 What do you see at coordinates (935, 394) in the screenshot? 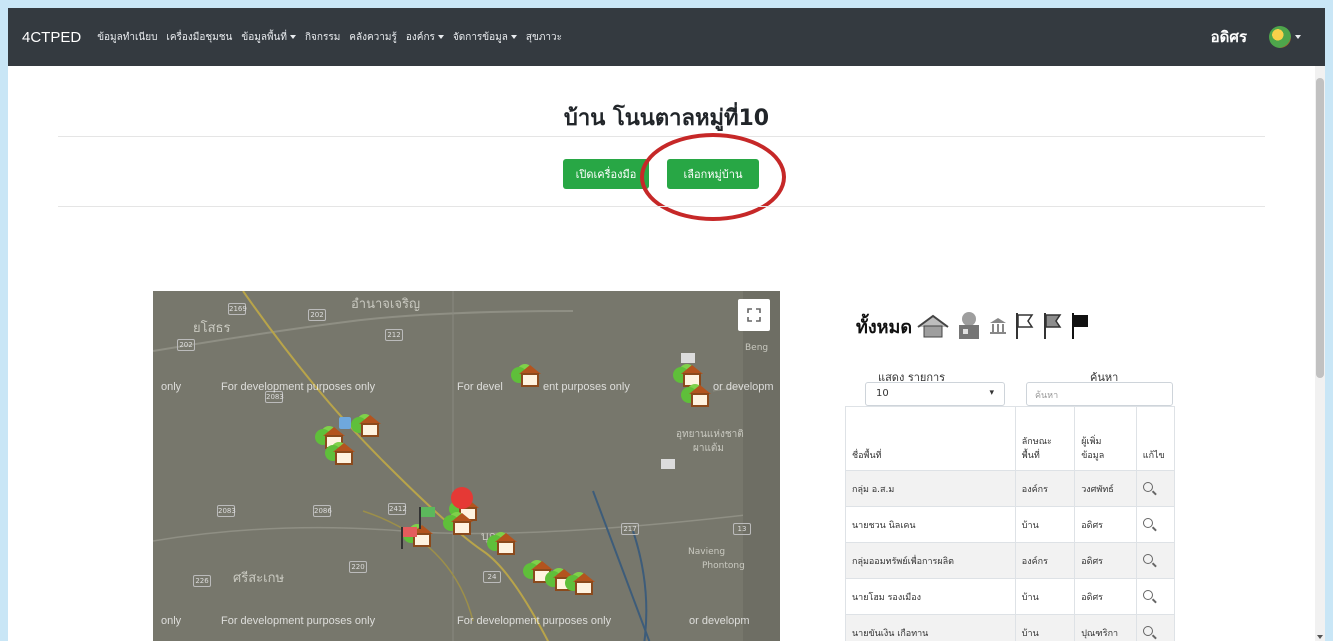
I see `page-size-select: 10 ▾` at bounding box center [935, 394].